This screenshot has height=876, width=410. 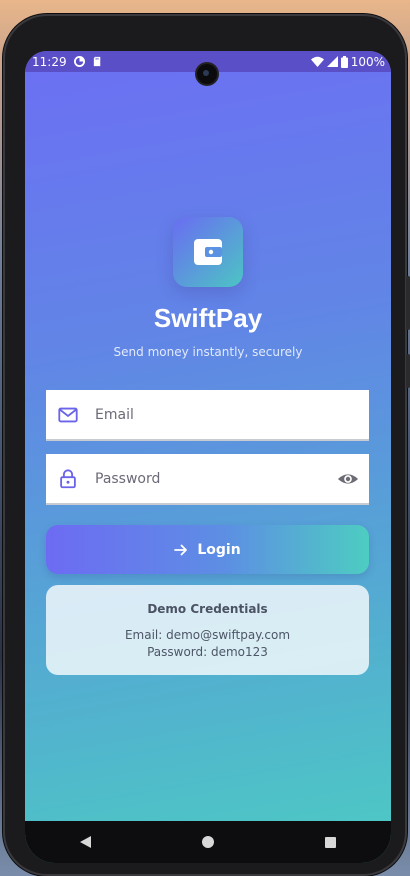 I want to click on home-circle-icon, so click(x=207, y=842).